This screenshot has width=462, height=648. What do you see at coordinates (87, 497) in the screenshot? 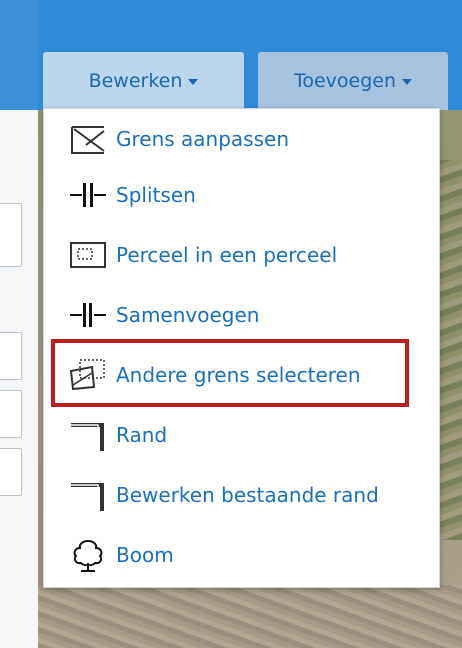
I see `edit-existing-edge-icon` at bounding box center [87, 497].